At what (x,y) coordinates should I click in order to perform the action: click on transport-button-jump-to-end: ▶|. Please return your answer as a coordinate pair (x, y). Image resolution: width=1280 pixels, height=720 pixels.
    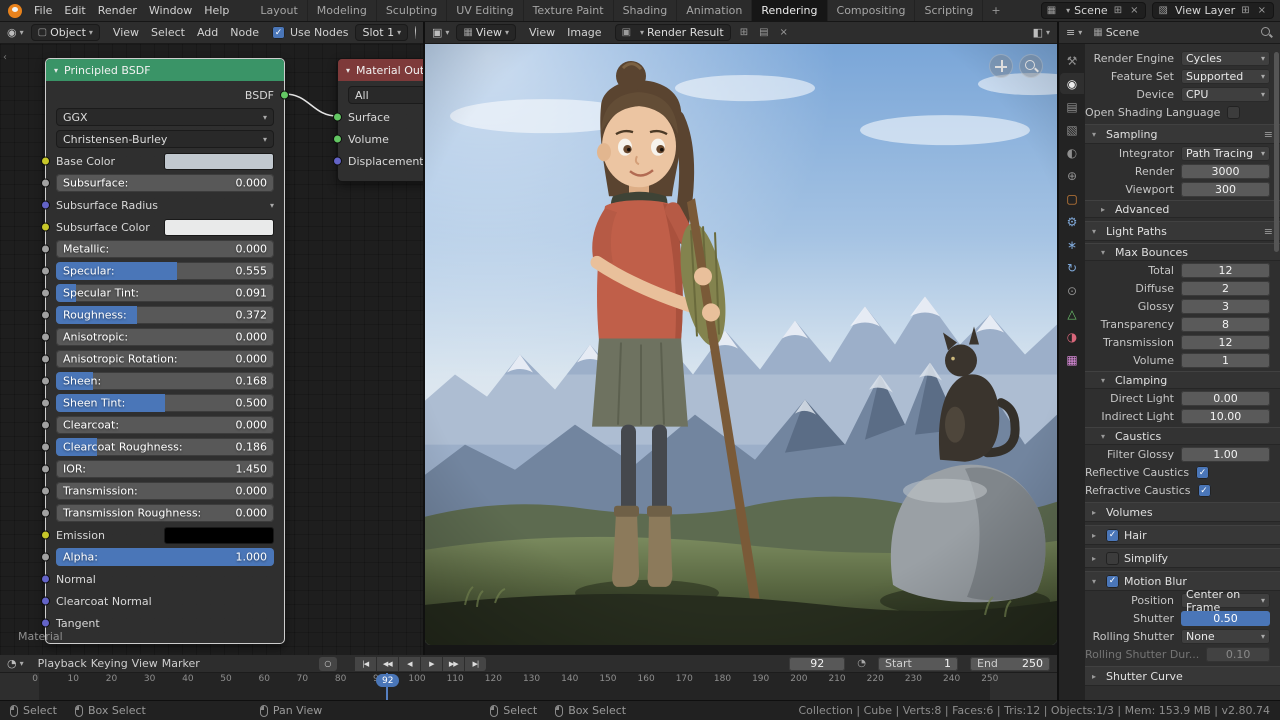
    Looking at the image, I should click on (475, 663).